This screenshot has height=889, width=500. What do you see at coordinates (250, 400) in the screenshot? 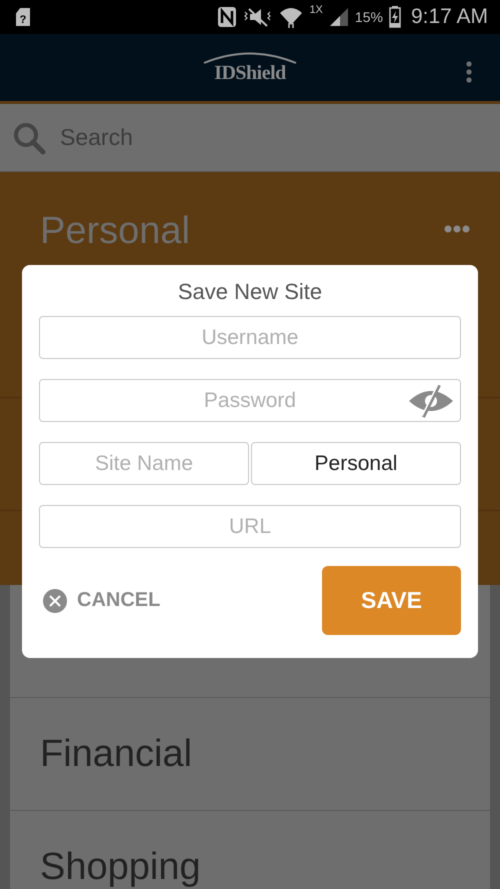
I see `password-field: Password` at bounding box center [250, 400].